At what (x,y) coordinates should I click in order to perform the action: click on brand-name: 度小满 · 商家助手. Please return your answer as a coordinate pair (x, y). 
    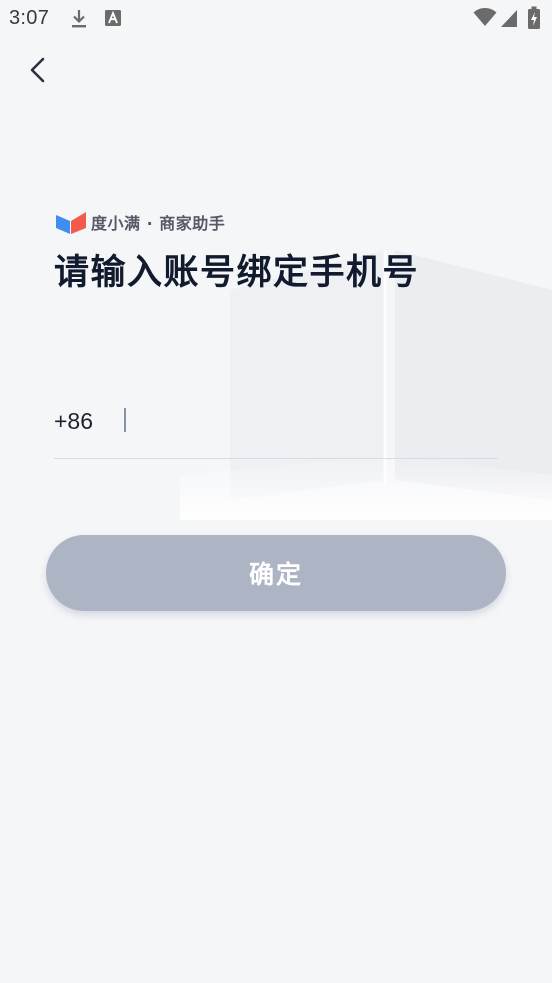
    Looking at the image, I should click on (158, 223).